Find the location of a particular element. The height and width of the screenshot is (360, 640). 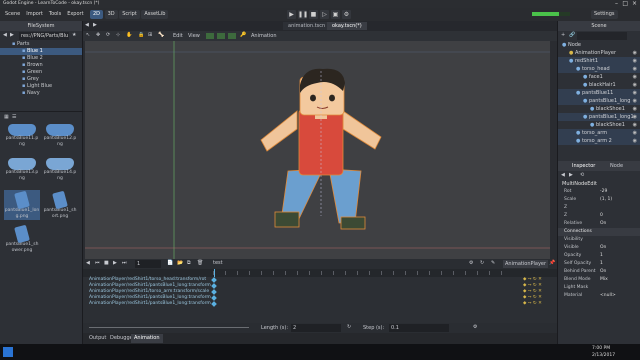

back-arrow-icon: ◀ is located at coordinates (5, 35).